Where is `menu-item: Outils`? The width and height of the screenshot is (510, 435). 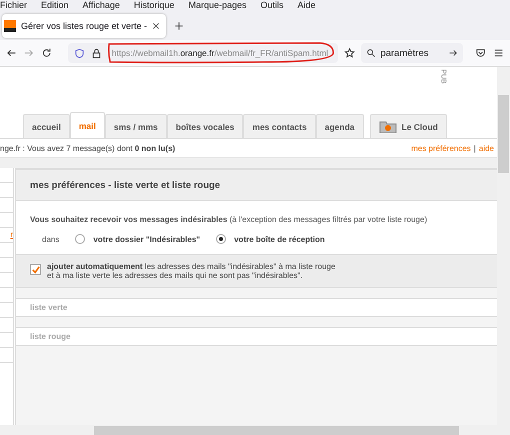 menu-item: Outils is located at coordinates (272, 5).